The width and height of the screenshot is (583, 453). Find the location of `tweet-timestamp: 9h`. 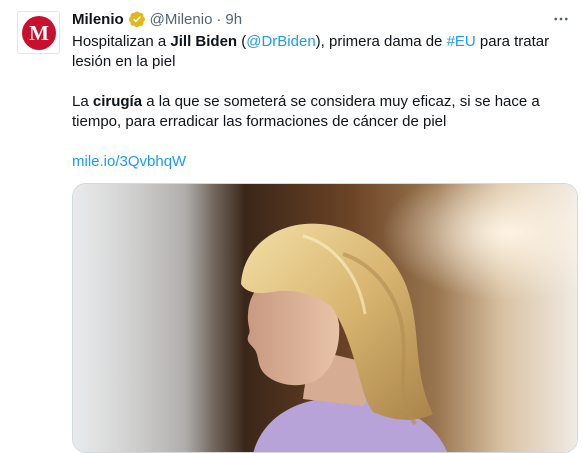

tweet-timestamp: 9h is located at coordinates (233, 19).